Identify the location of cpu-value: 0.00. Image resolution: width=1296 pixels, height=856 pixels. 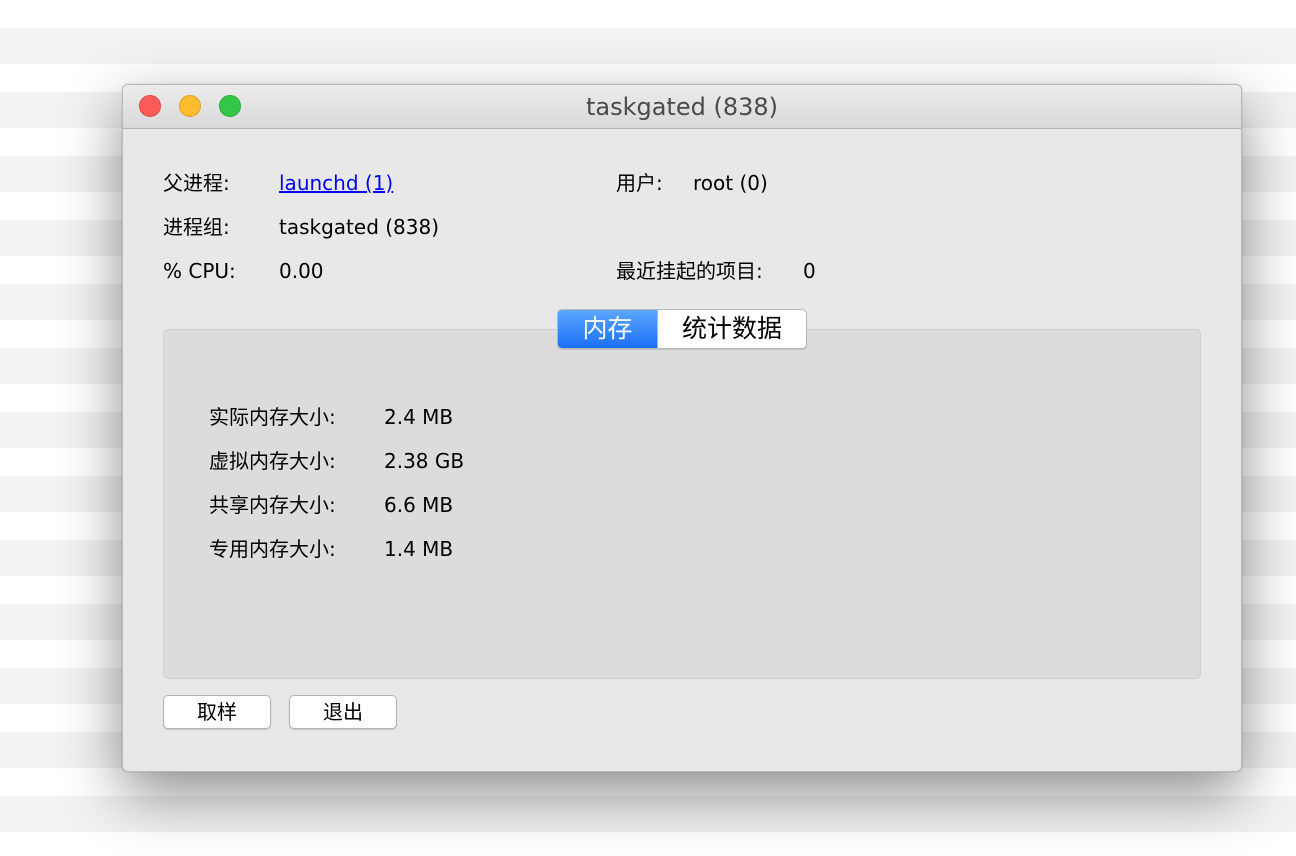
(301, 271).